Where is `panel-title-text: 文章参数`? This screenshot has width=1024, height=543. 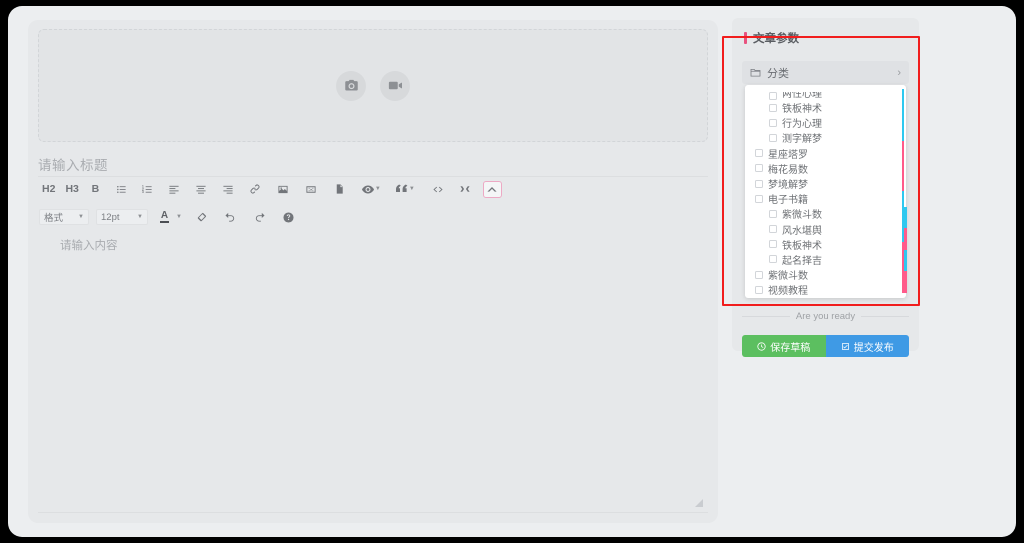
panel-title-text: 文章参数 is located at coordinates (776, 39).